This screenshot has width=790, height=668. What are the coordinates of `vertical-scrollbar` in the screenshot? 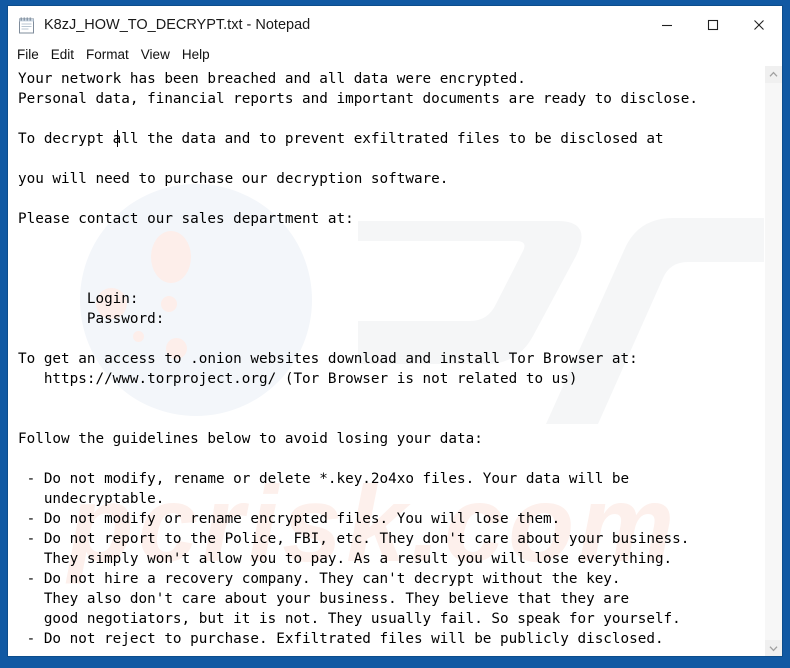 It's located at (773, 361).